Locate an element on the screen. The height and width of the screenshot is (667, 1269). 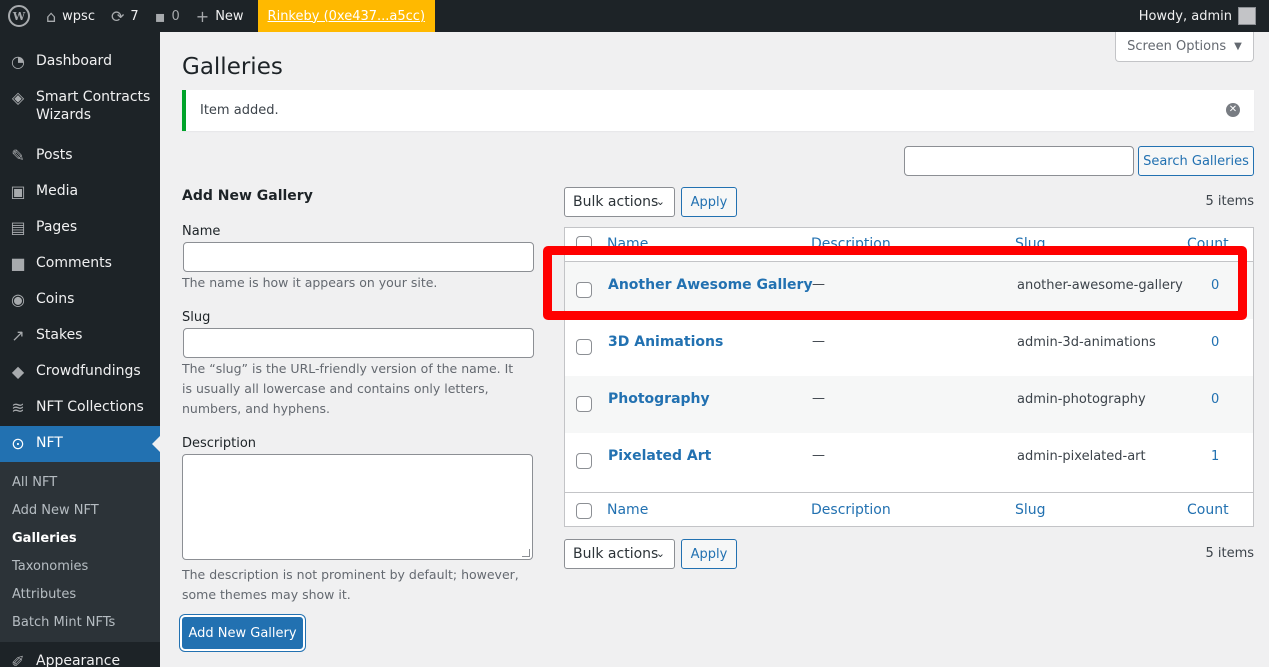
new-label: New is located at coordinates (229, 16).